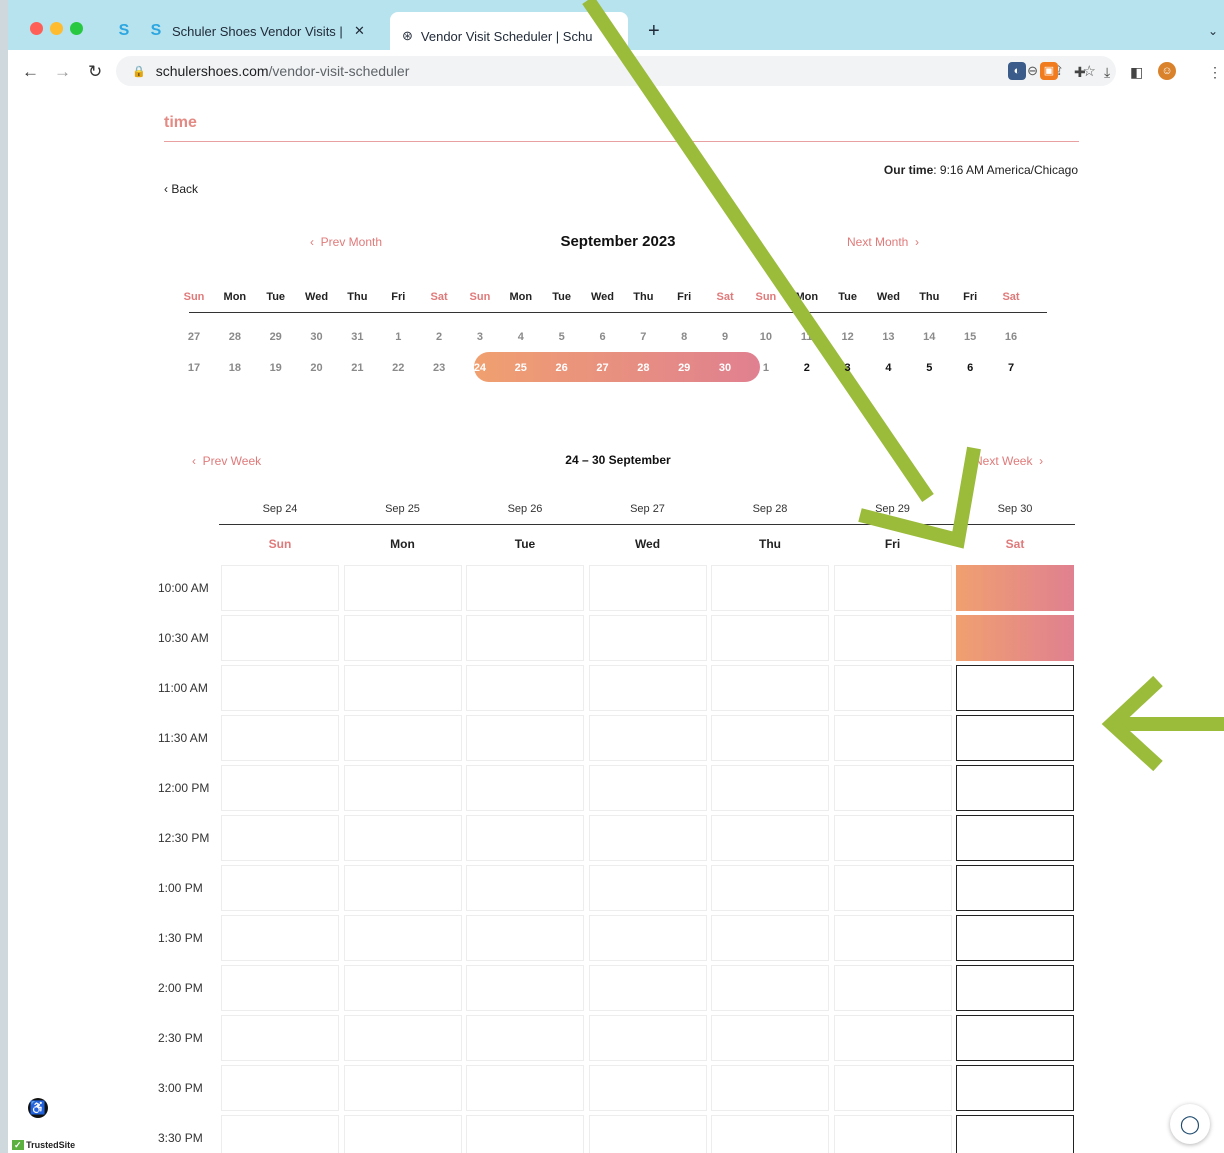  What do you see at coordinates (725, 368) in the screenshot?
I see `day-cell: 30` at bounding box center [725, 368].